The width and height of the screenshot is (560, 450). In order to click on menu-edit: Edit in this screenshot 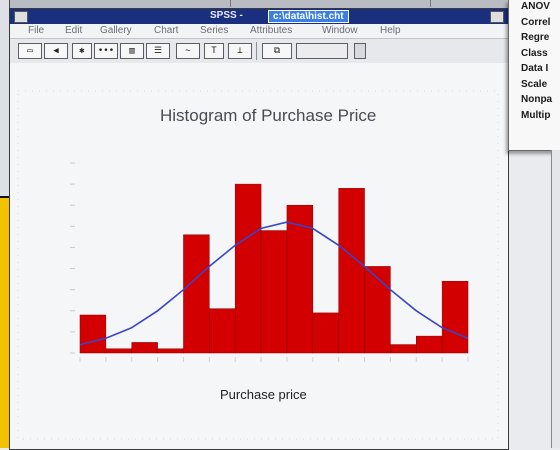, I will do `click(73, 30)`.